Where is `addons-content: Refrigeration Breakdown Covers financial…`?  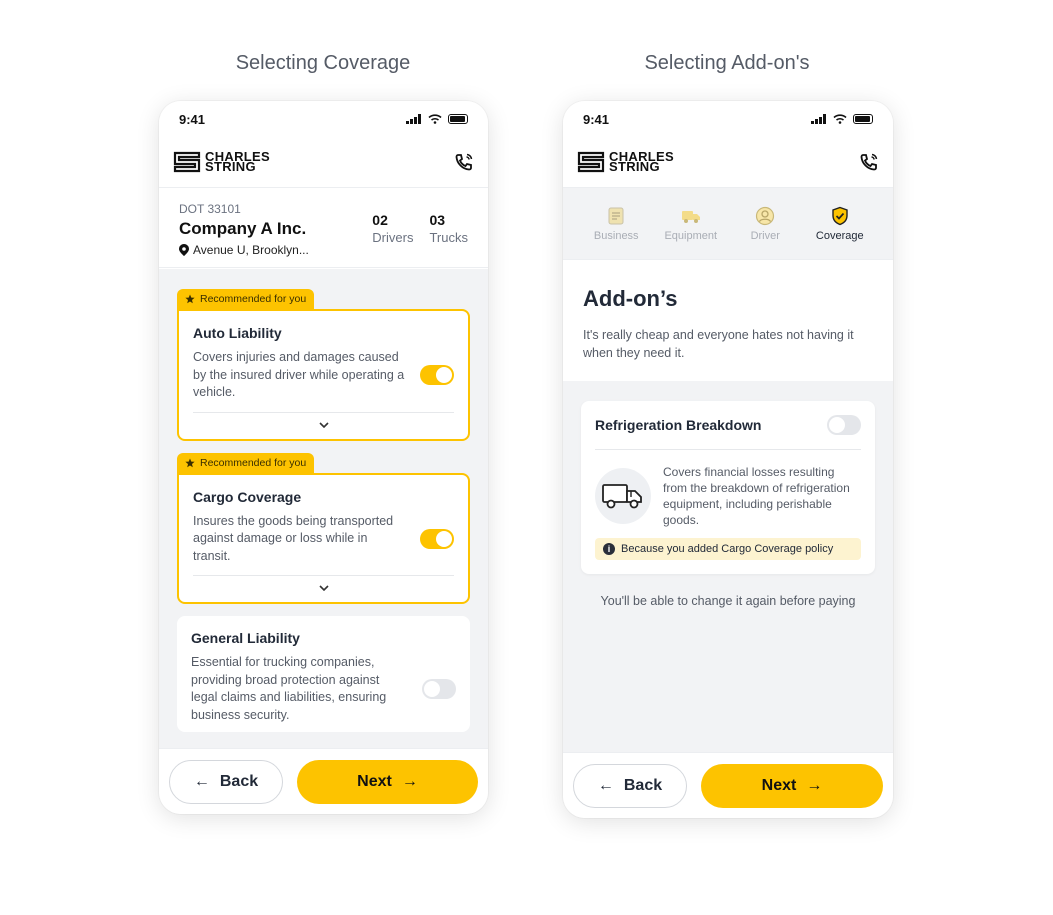
addons-content: Refrigeration Breakdown Covers financial… is located at coordinates (728, 566).